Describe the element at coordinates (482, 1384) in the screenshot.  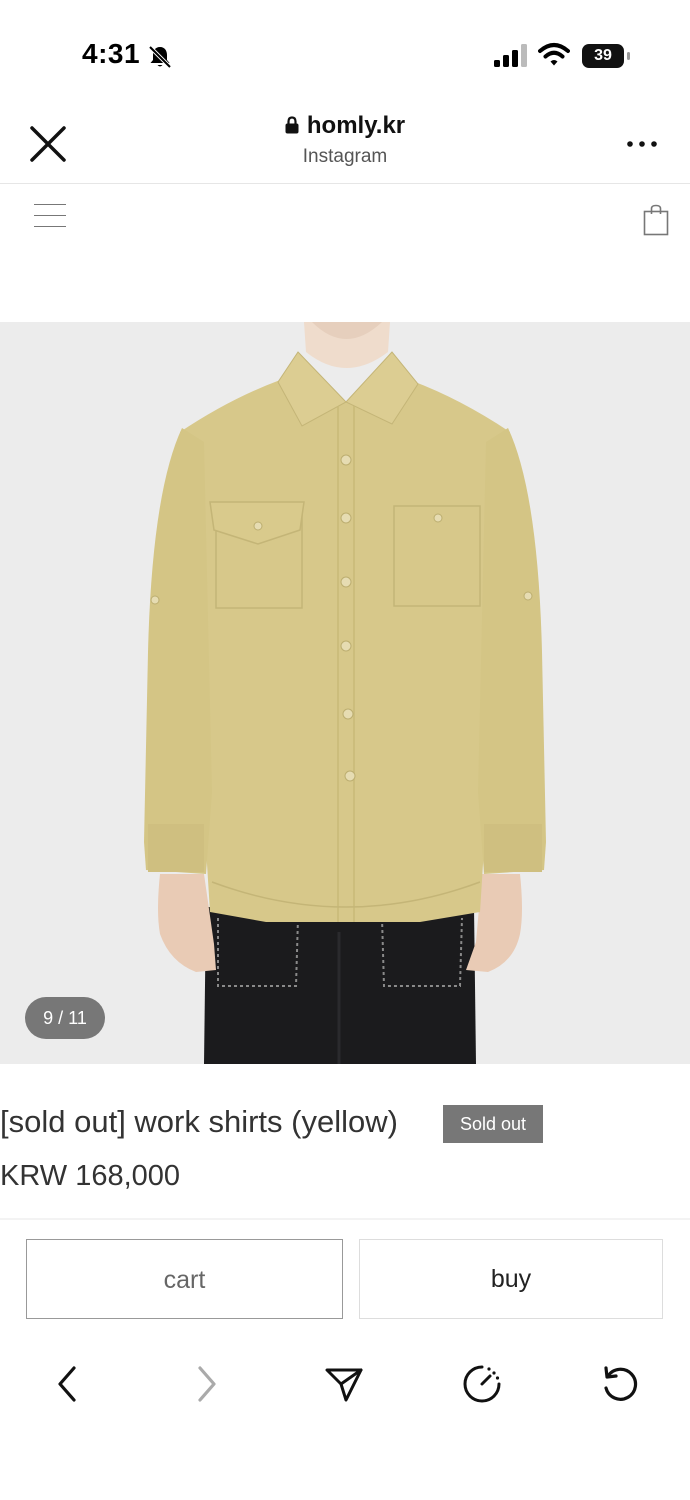
I see `speed-icon` at that location.